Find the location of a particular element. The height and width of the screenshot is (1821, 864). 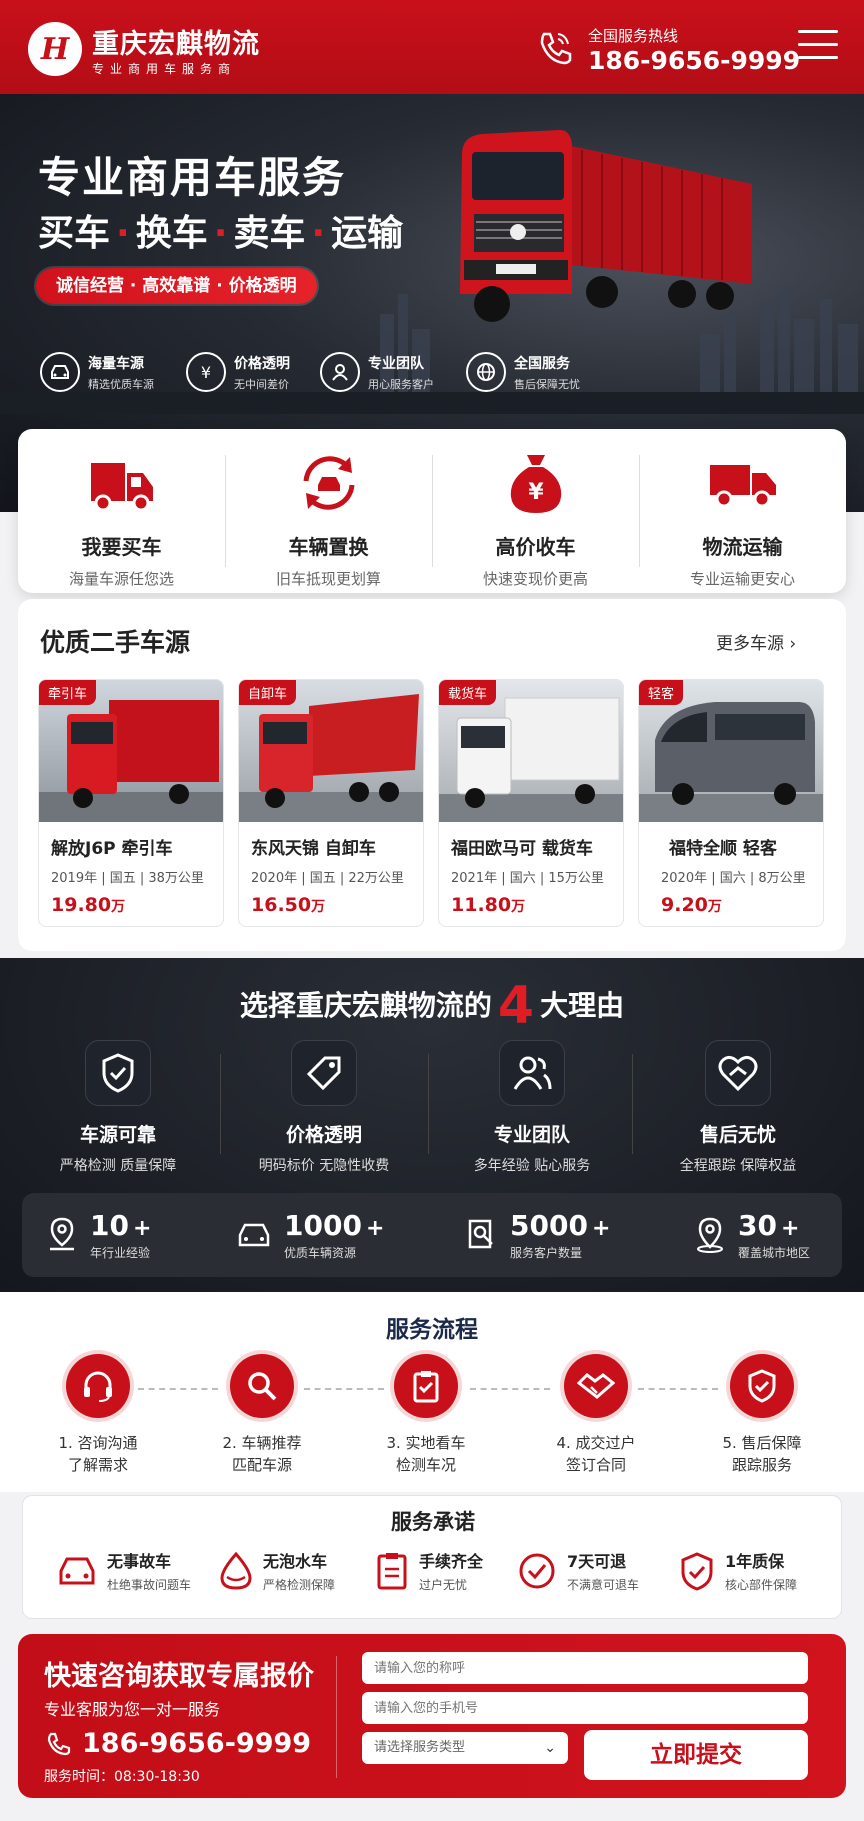

car-card: 轻客 福特全顺 轻客 2020年 | 国六 | 8万公里 9.20万 is located at coordinates (731, 803).